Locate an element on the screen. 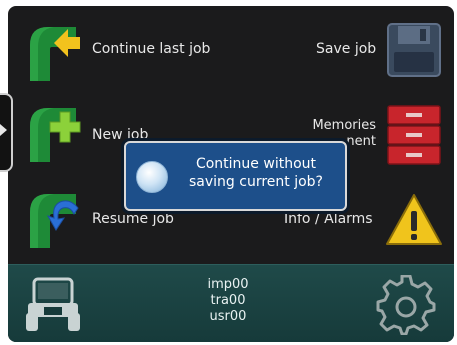  resume-job-icon is located at coordinates (54, 221).